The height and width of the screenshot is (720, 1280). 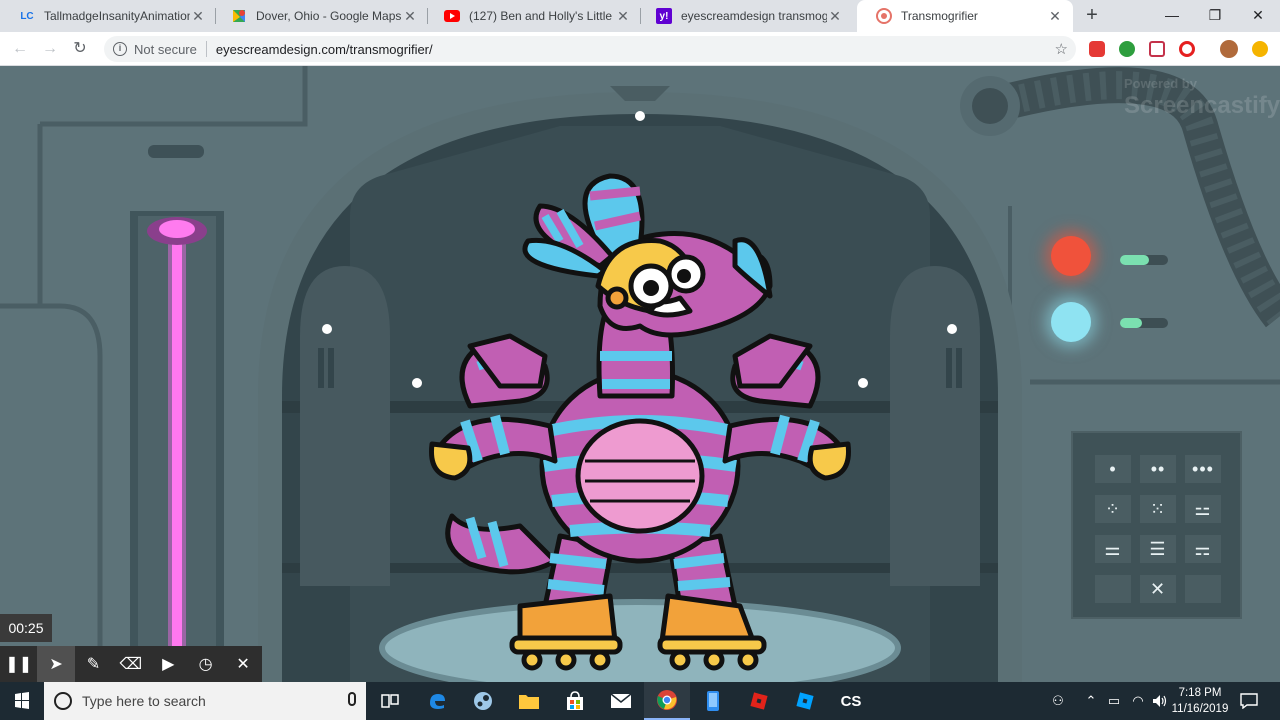 What do you see at coordinates (63, 701) in the screenshot?
I see `cortana-icon` at bounding box center [63, 701].